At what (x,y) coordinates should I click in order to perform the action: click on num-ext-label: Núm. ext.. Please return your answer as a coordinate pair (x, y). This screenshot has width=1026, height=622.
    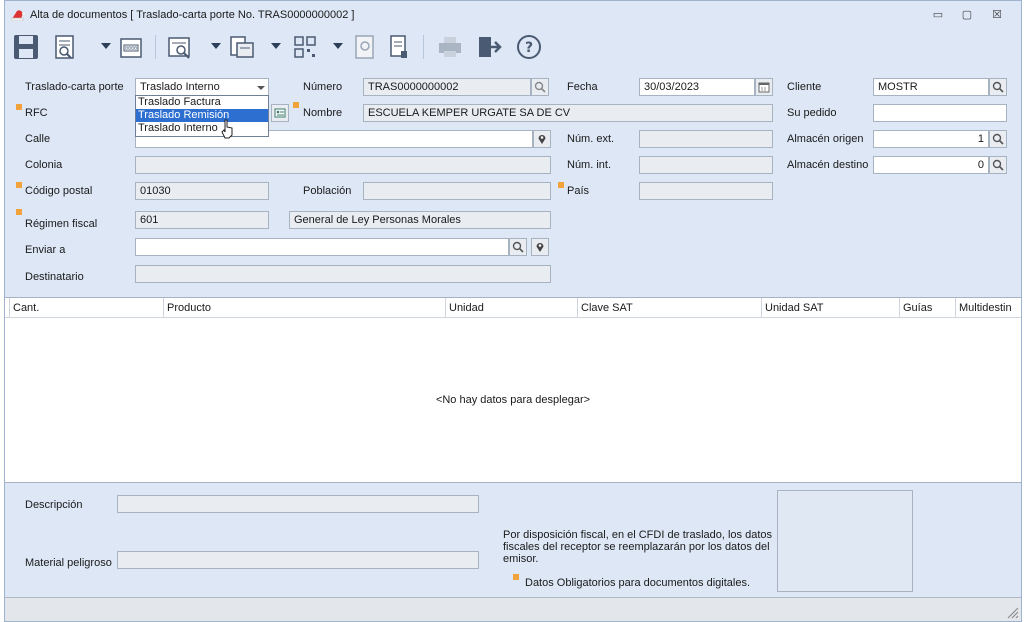
    Looking at the image, I should click on (591, 139).